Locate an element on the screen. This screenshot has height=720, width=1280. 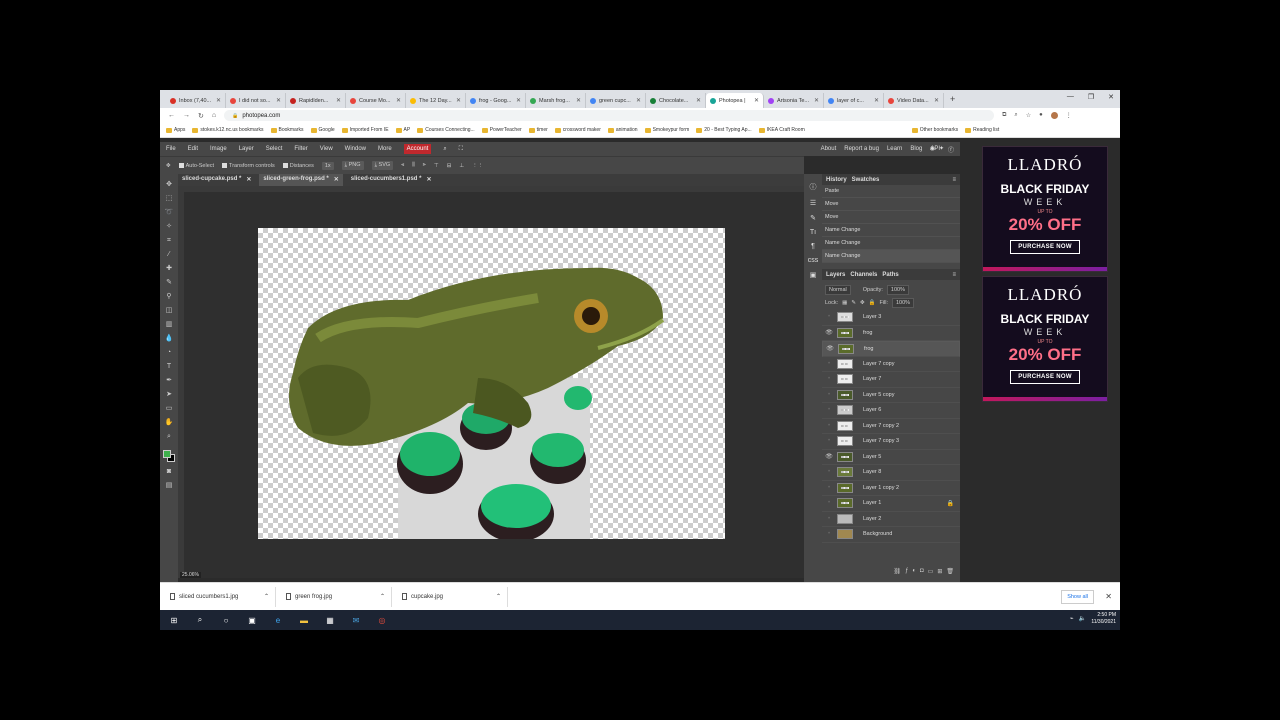
bookmark-item: timer is located at coordinates (538, 130).